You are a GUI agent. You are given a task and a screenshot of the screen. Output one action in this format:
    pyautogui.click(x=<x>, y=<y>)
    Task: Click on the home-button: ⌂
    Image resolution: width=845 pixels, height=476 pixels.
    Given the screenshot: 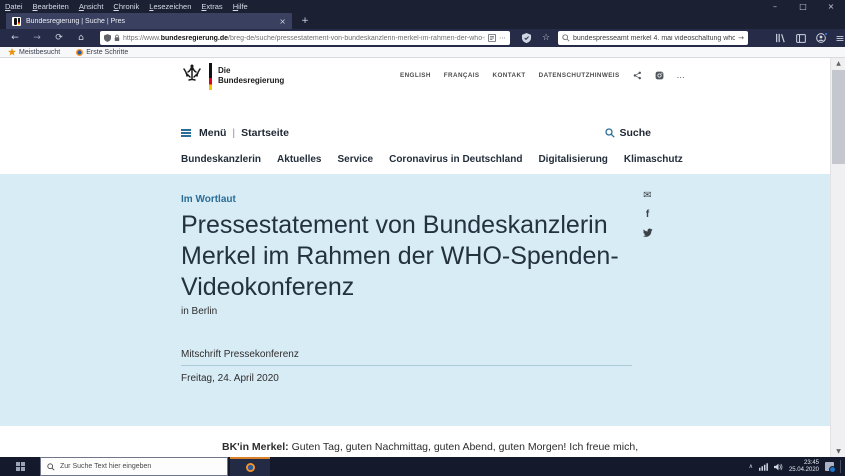 What is the action you would take?
    pyautogui.click(x=81, y=38)
    